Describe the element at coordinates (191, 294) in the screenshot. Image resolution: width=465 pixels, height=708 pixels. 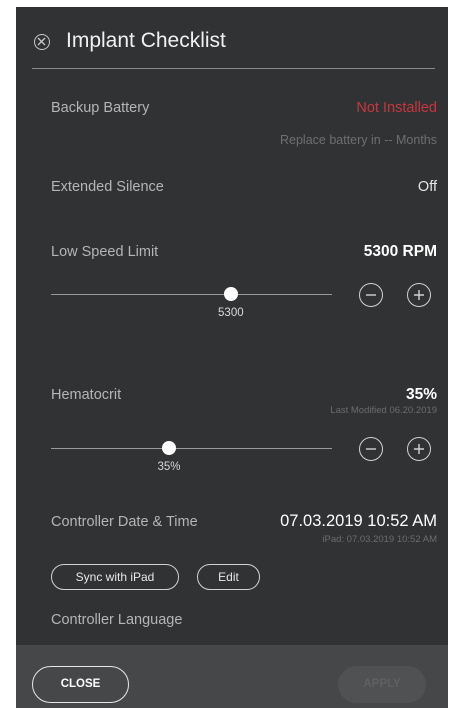
I see `low-speed-slider-track` at that location.